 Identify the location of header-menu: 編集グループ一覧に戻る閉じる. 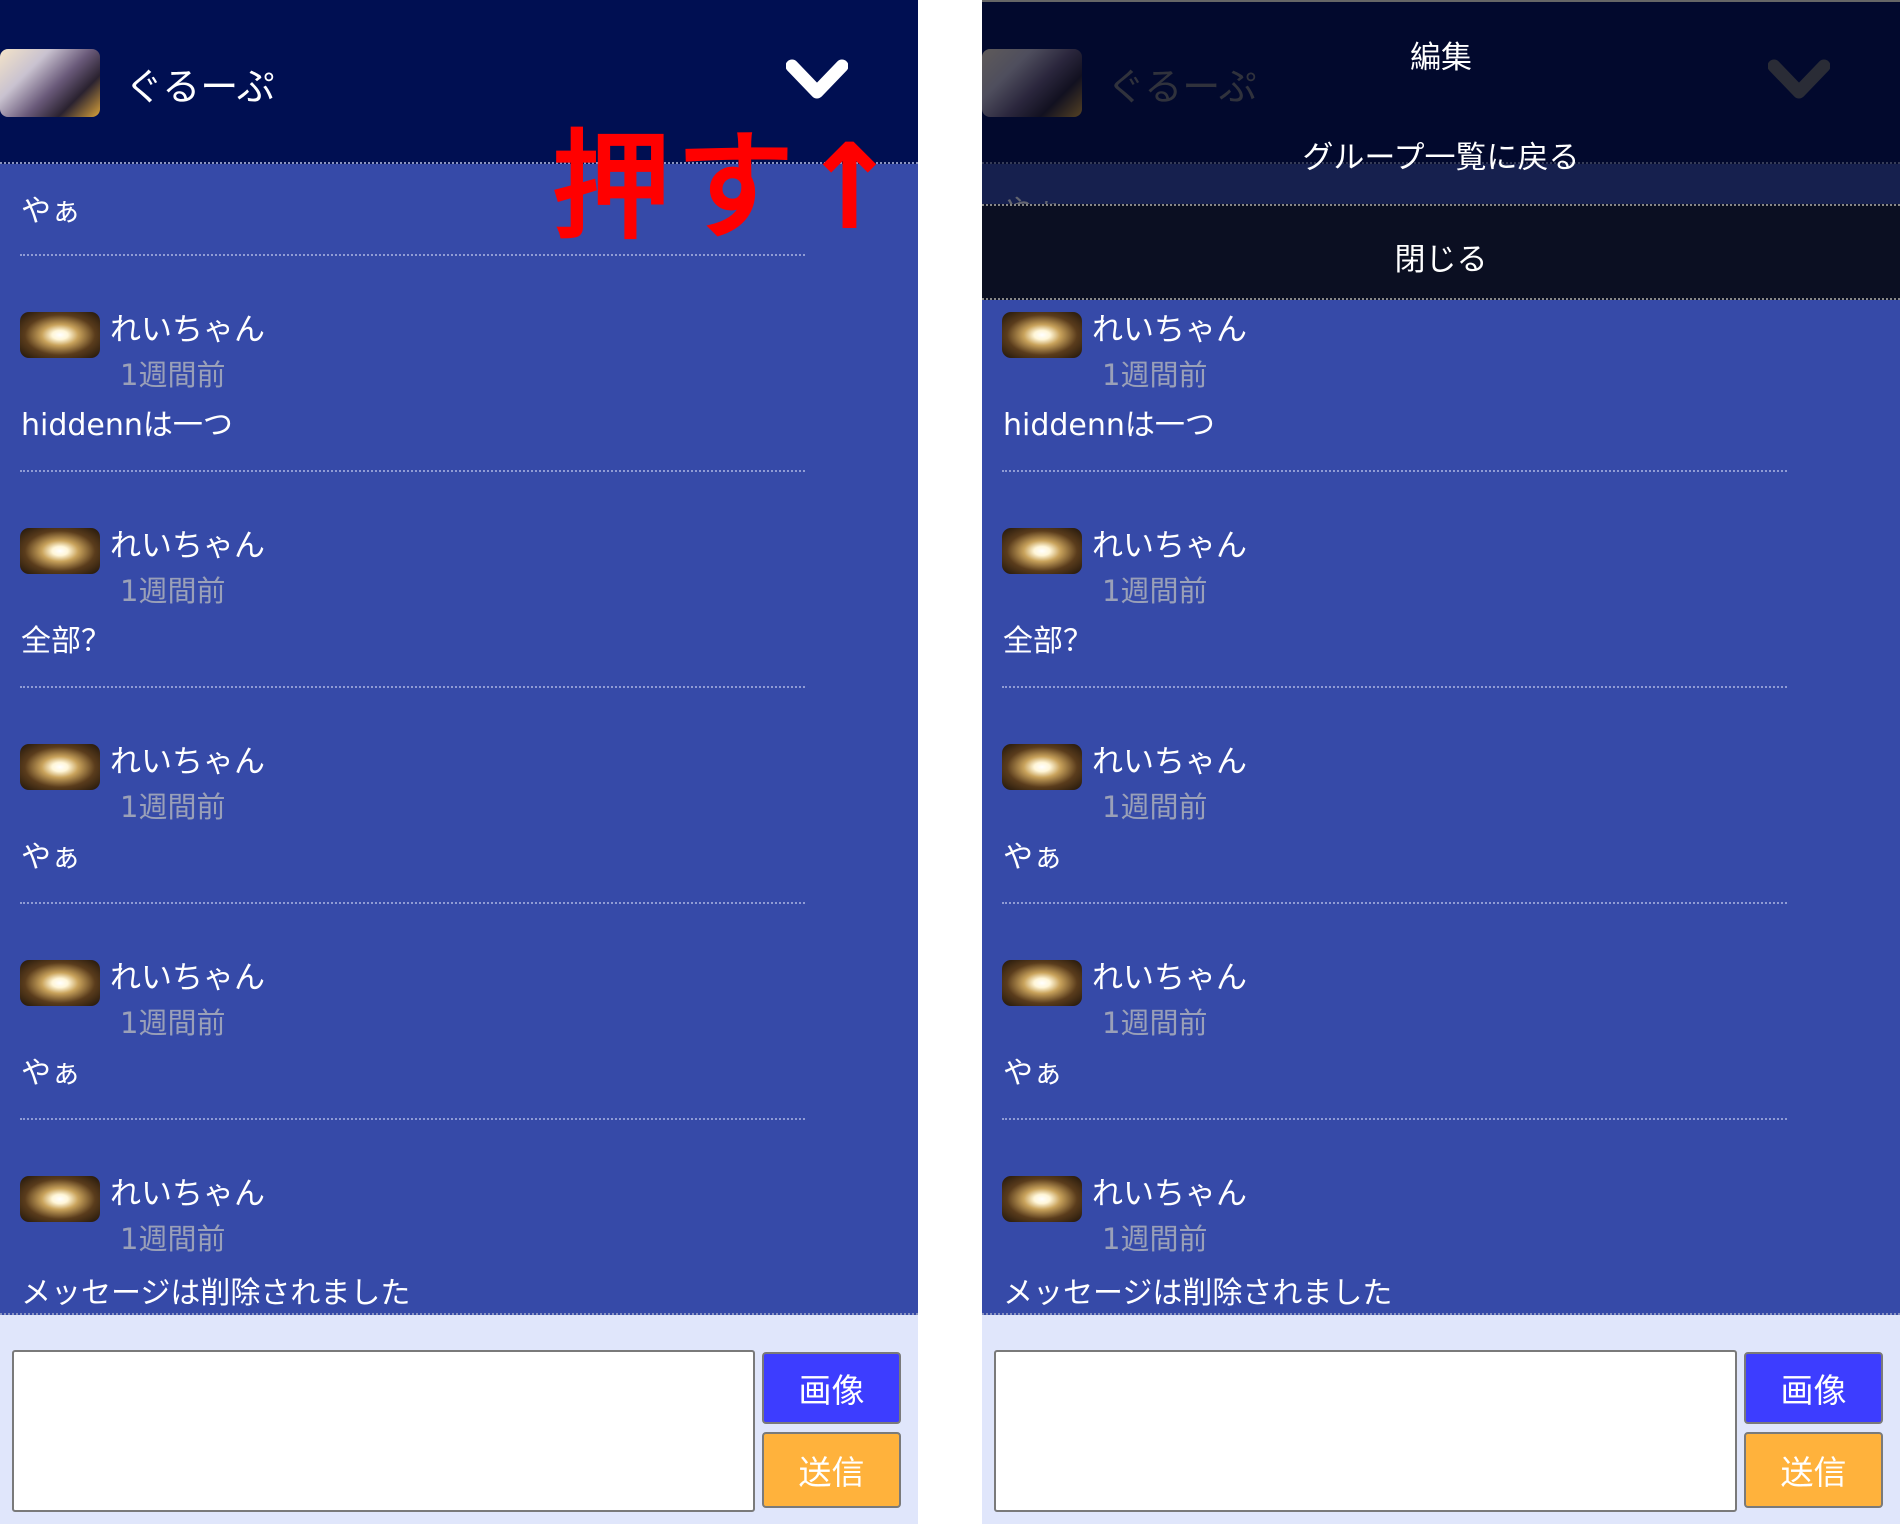
(1441, 150).